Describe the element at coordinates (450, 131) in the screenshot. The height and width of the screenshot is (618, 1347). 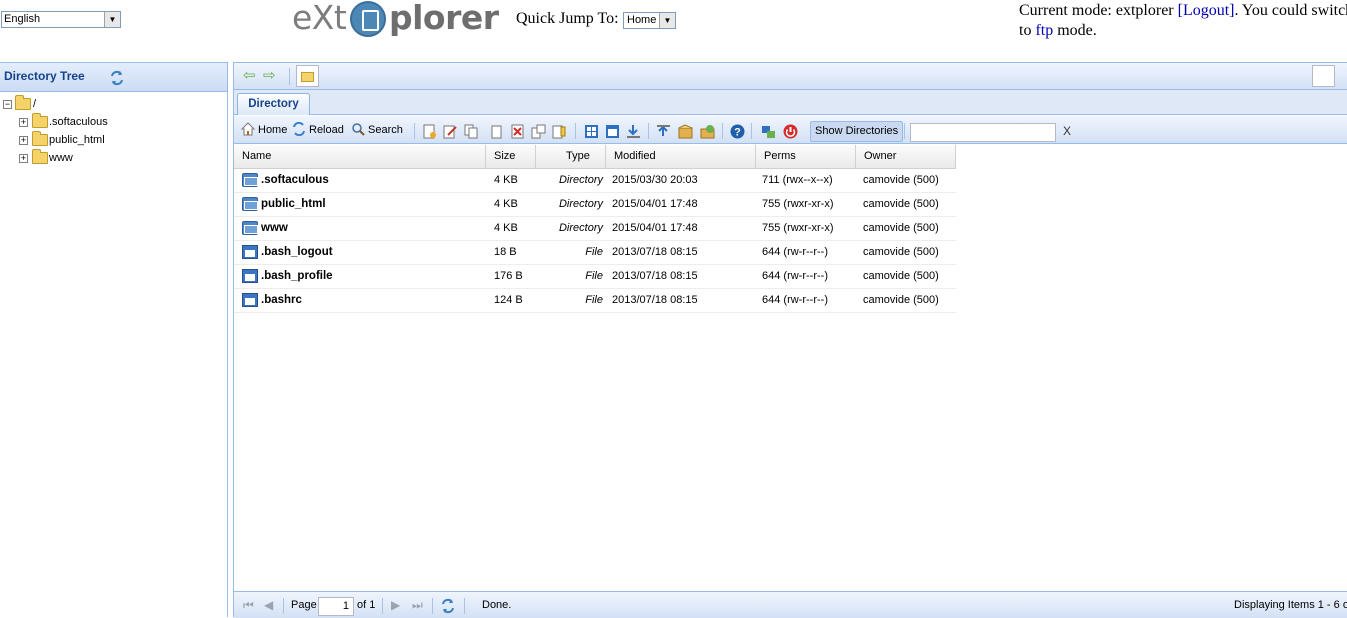
I see `edit-icon` at that location.